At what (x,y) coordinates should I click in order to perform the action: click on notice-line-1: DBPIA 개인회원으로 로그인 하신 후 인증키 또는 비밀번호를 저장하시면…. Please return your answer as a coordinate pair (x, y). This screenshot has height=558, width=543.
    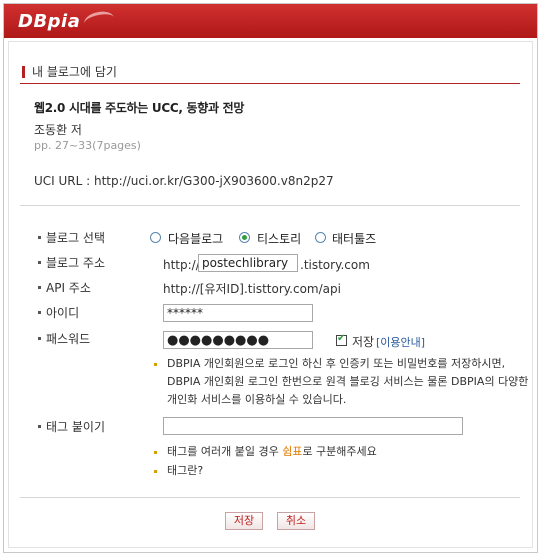
    Looking at the image, I should click on (336, 363).